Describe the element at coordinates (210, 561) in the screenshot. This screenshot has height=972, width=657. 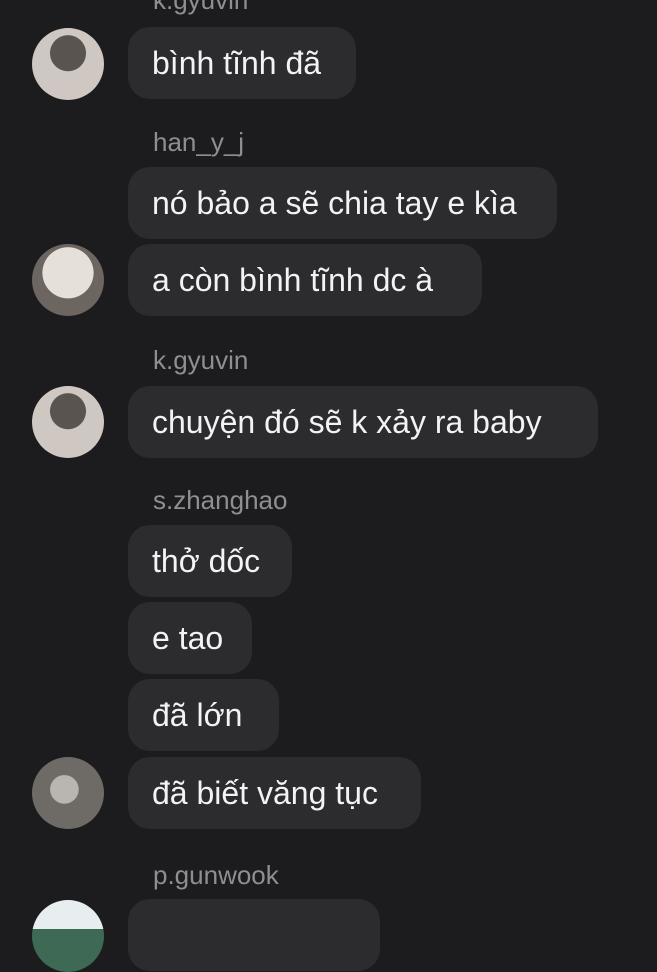
I see `message-bubble: thở dốc` at that location.